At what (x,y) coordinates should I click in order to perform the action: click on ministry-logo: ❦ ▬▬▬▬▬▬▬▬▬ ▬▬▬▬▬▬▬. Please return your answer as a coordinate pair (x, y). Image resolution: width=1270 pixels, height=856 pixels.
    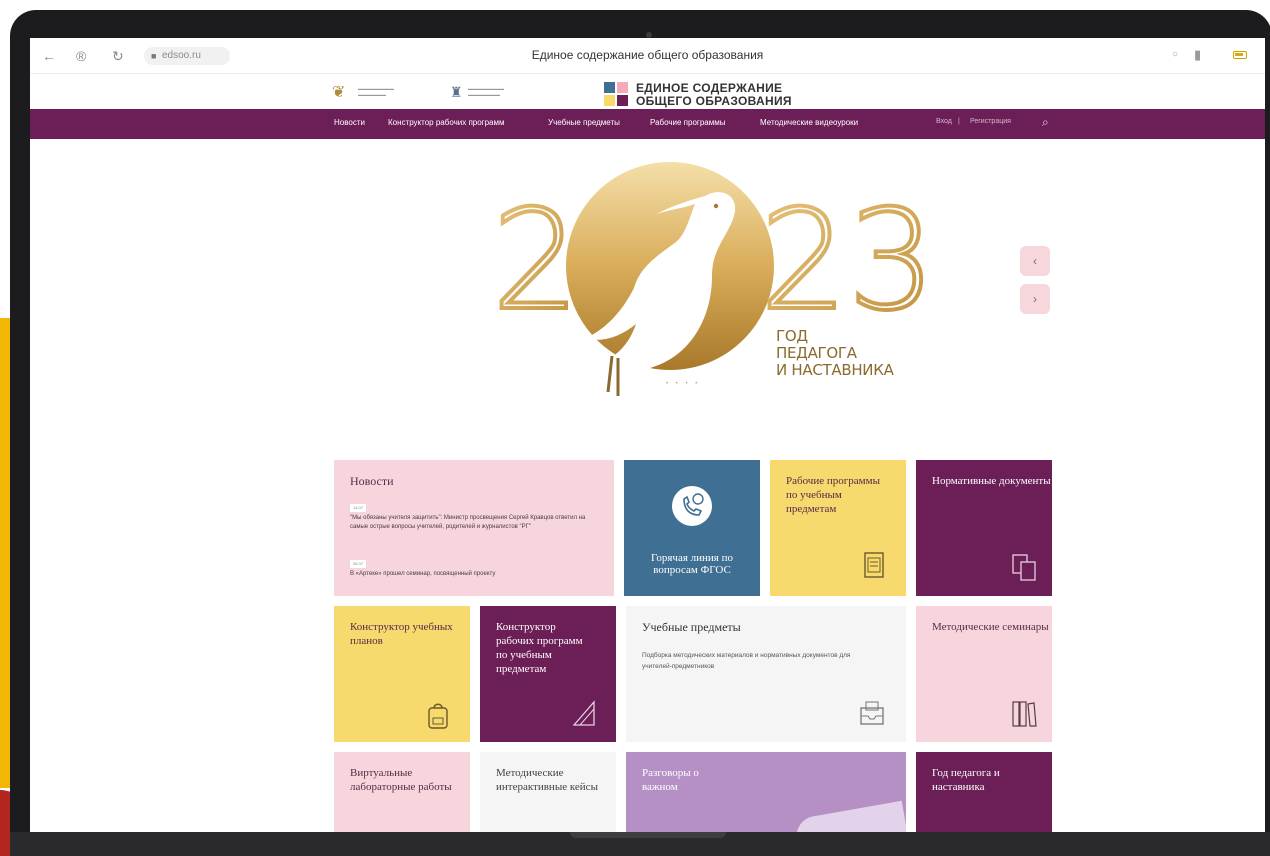
    Looking at the image, I should click on (387, 93).